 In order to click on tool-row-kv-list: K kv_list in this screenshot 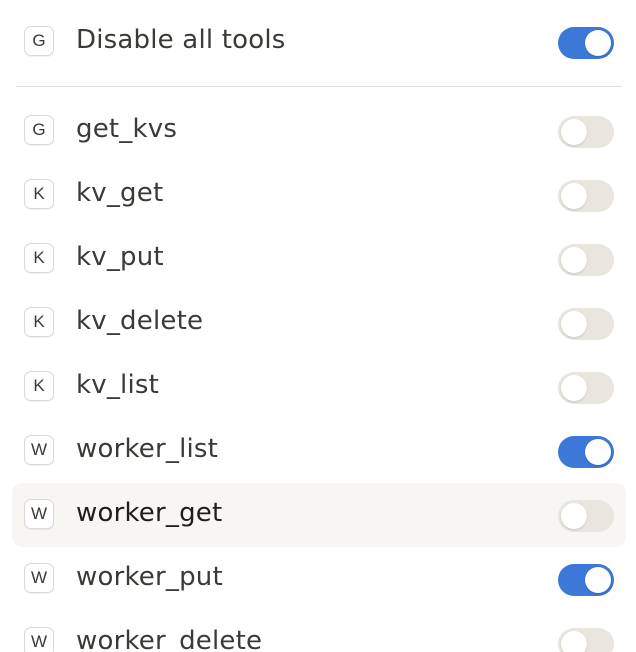, I will do `click(319, 387)`.